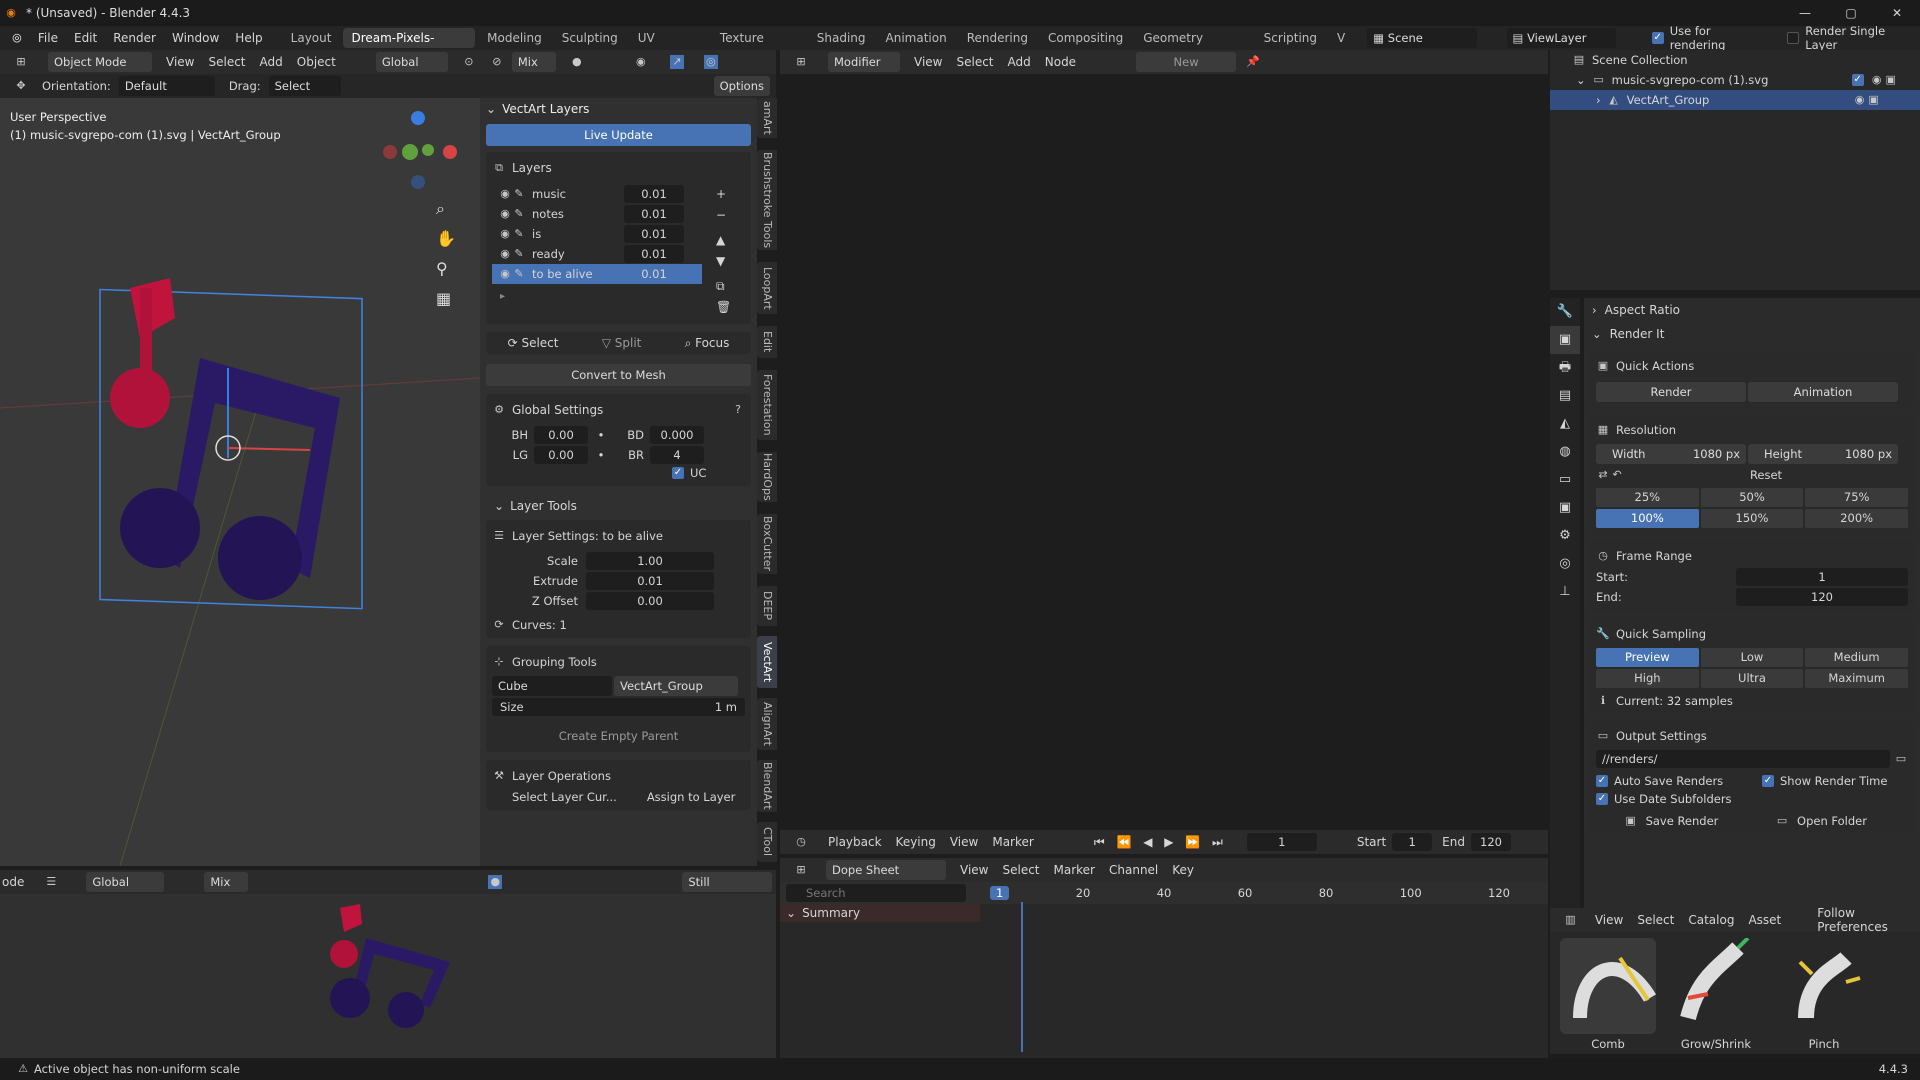  Describe the element at coordinates (677, 435) in the screenshot. I see `bd-field: 0.000` at that location.